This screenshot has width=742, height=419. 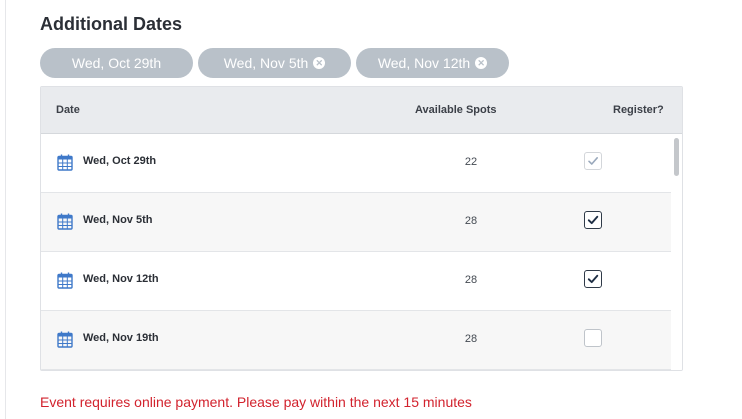 I want to click on column-header-register: Register?, so click(x=638, y=110).